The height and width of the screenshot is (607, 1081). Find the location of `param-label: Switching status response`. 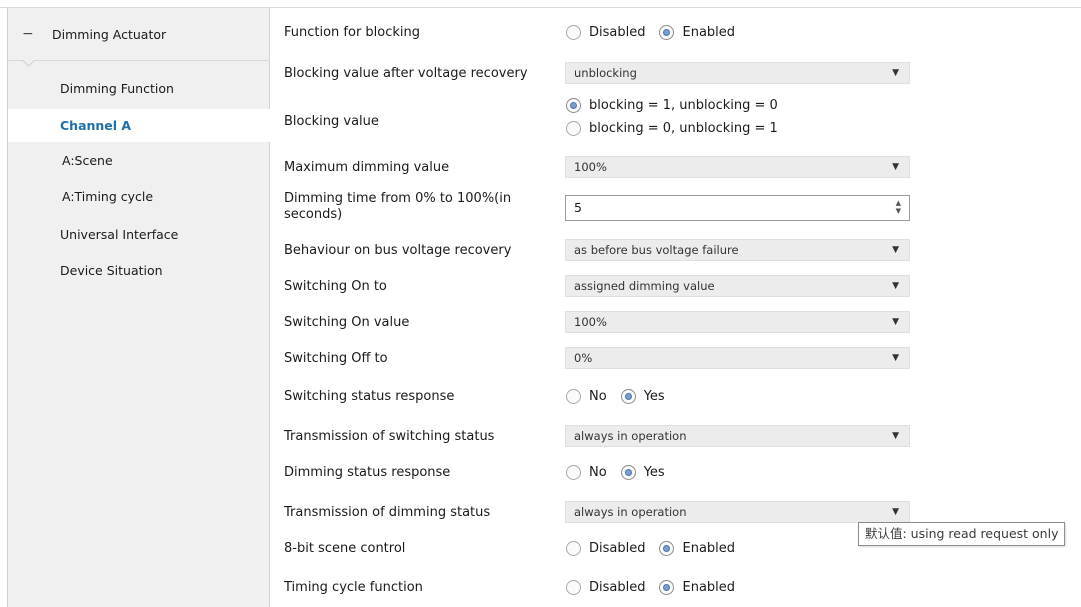

param-label: Switching status response is located at coordinates (369, 396).